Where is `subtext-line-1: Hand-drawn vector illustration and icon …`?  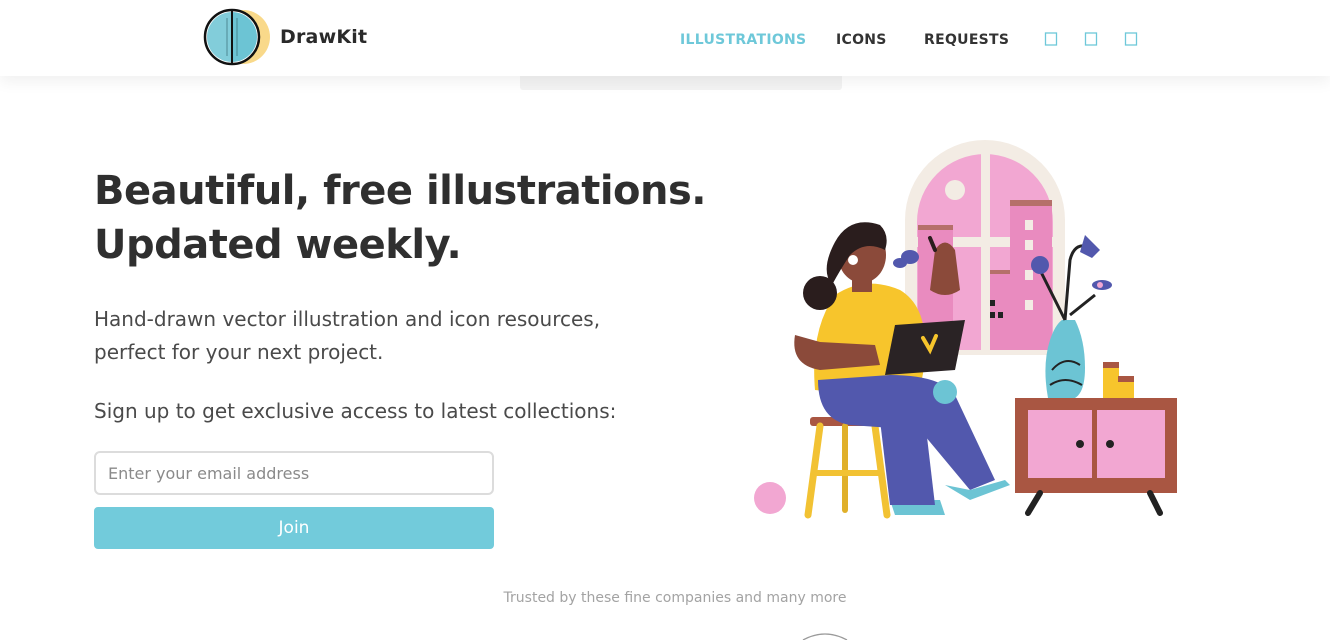 subtext-line-1: Hand-drawn vector illustration and icon … is located at coordinates (347, 319).